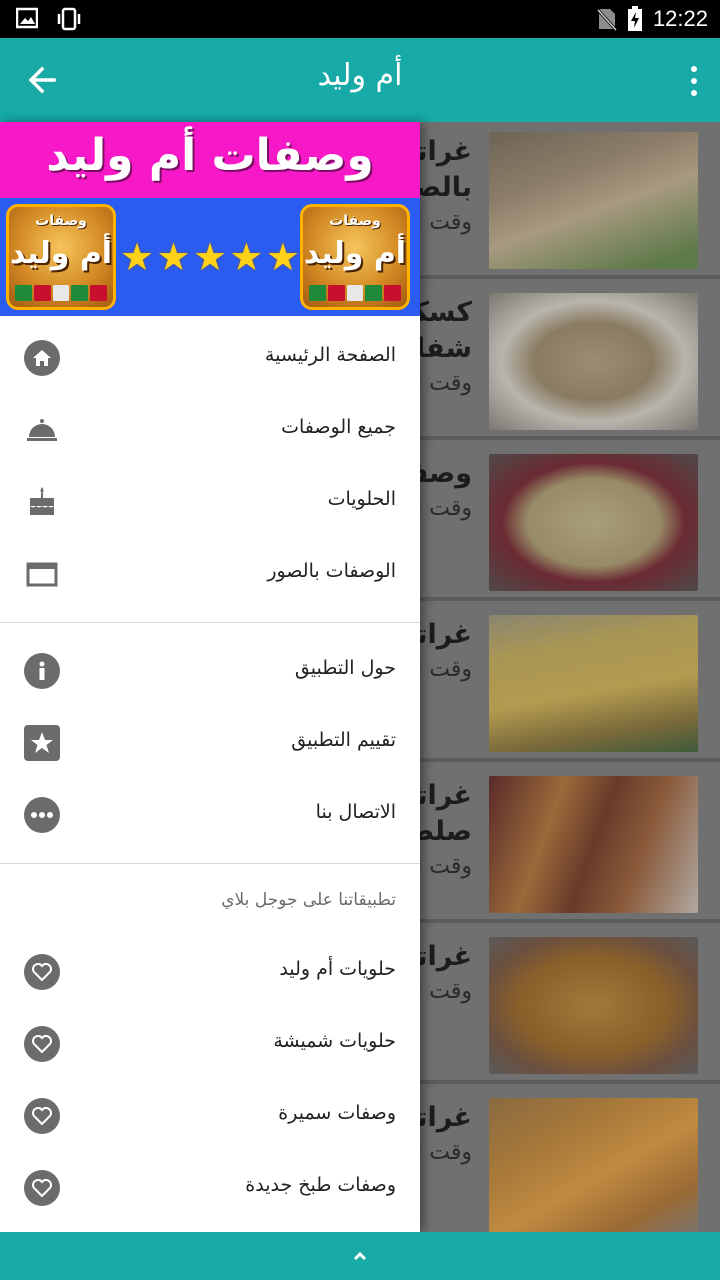 The width and height of the screenshot is (720, 1280). Describe the element at coordinates (210, 671) in the screenshot. I see `menu-item-about: حول التطبيق` at that location.